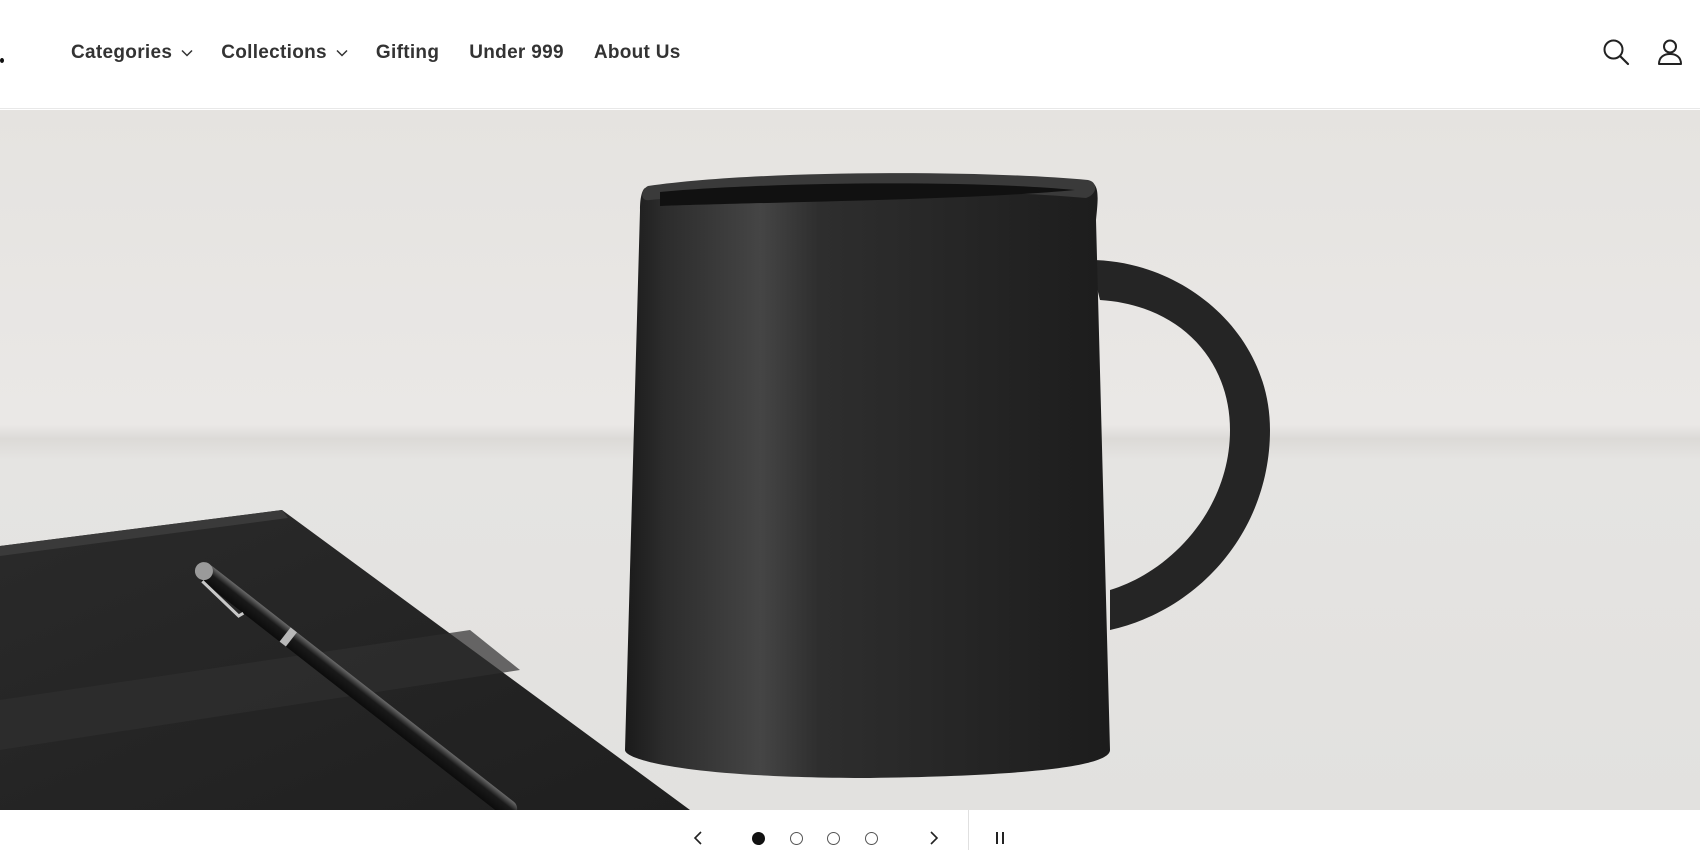  I want to click on previous-slide-button, so click(698, 838).